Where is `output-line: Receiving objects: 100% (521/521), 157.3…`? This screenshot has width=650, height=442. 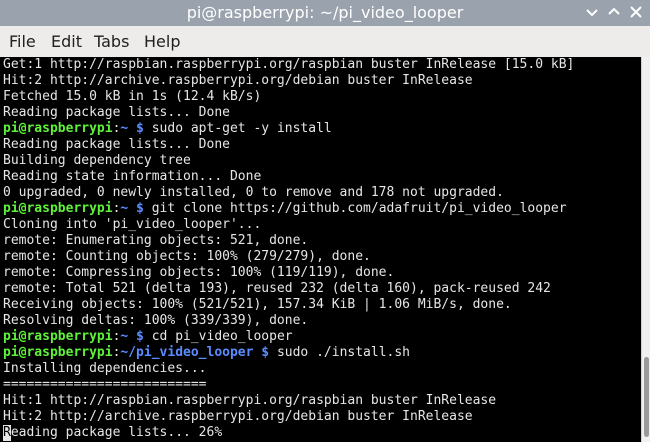
output-line: Receiving objects: 100% (521/521), 157.3… is located at coordinates (257, 304).